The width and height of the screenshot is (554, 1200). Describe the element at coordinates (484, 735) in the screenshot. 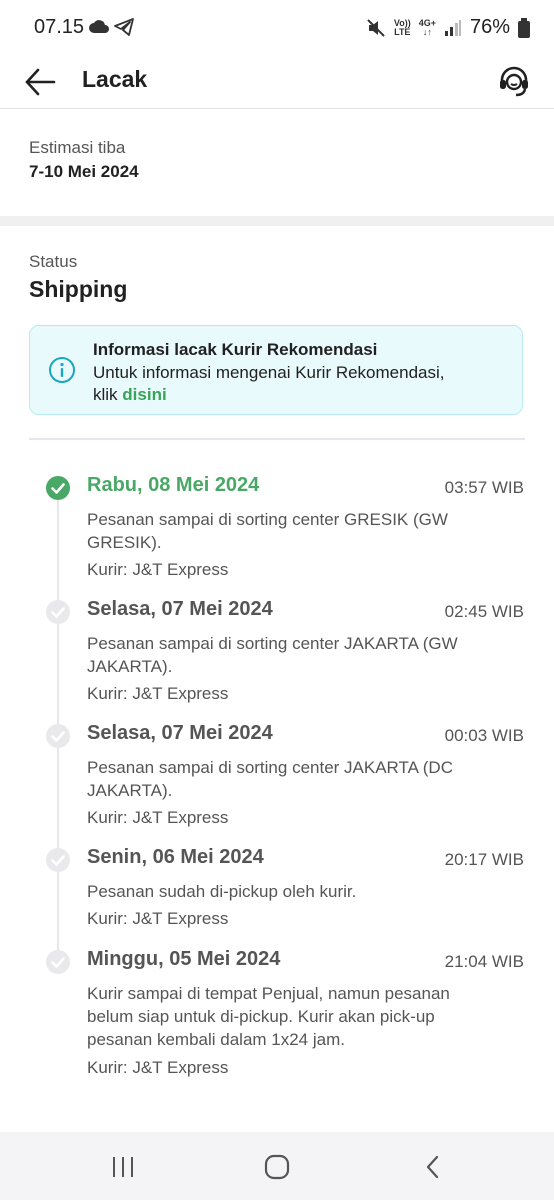

I see `timeline-time: 00:03 WIB` at that location.